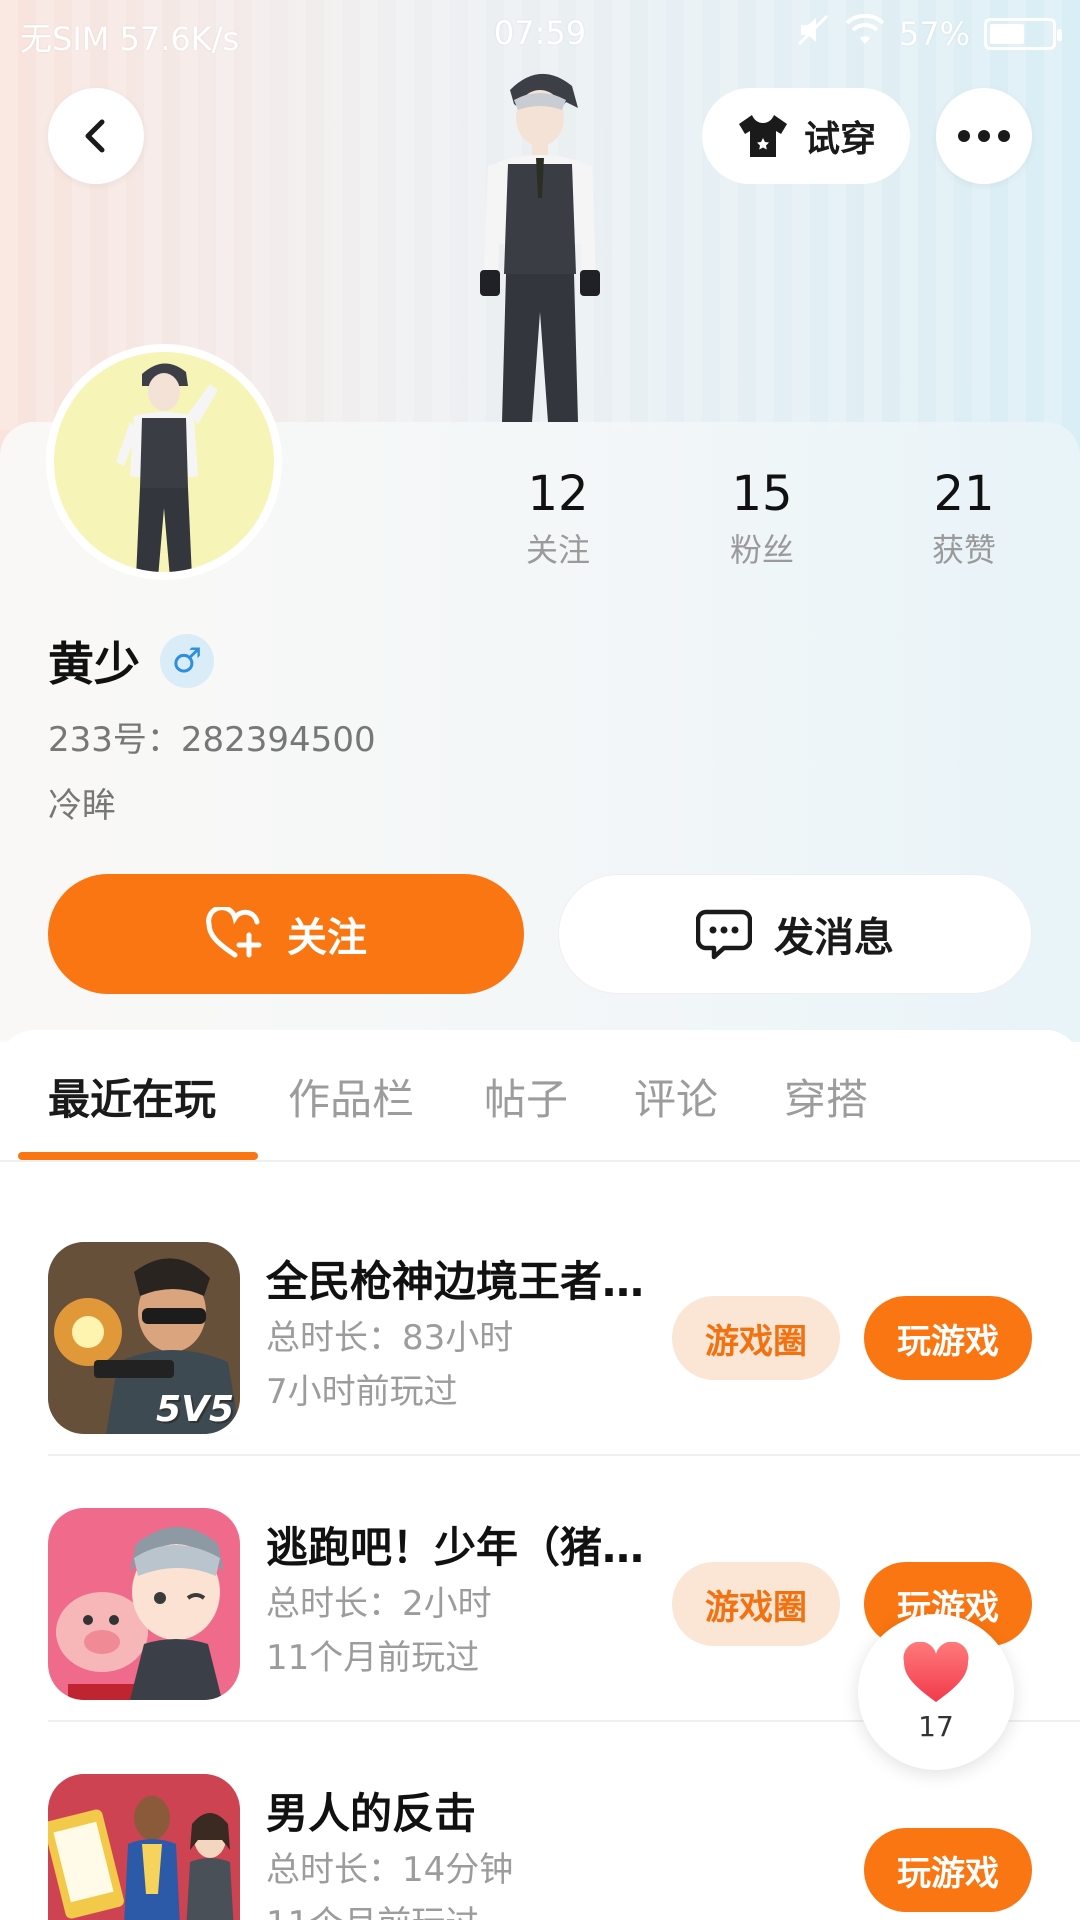 This screenshot has height=1920, width=1080. Describe the element at coordinates (138, 1156) in the screenshot. I see `tab-active-indicator` at that location.